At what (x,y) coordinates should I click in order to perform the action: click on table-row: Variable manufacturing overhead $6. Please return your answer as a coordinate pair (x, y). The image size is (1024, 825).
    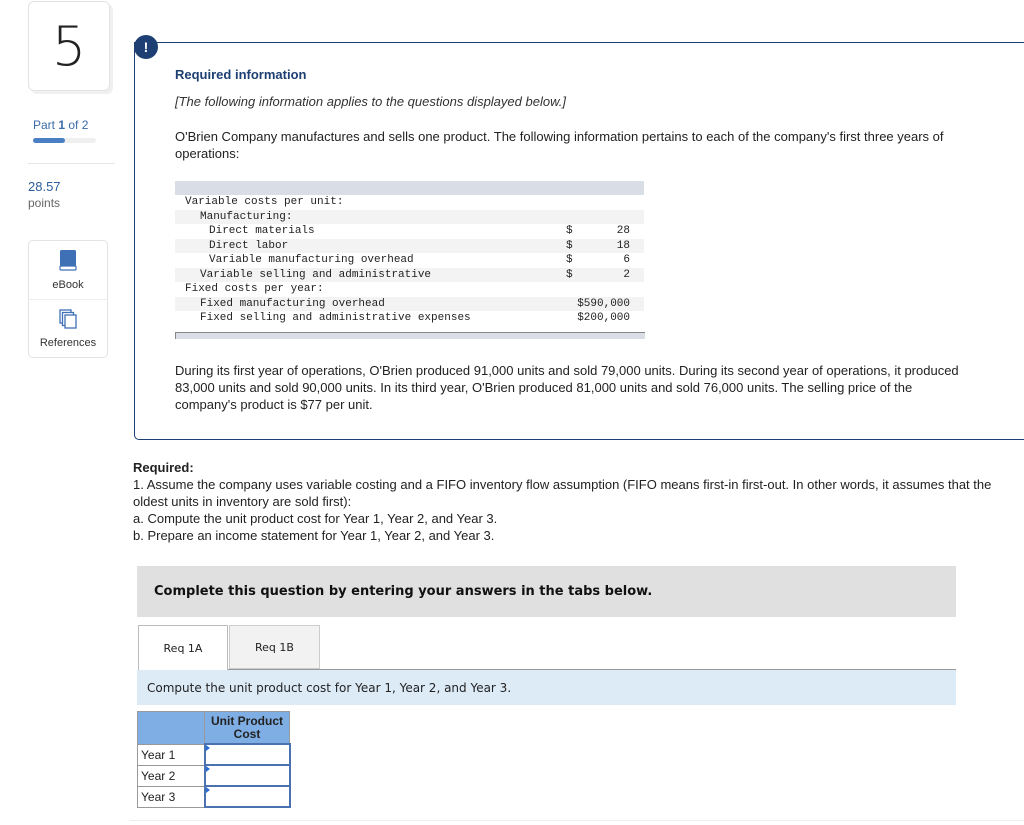
    Looking at the image, I should click on (409, 260).